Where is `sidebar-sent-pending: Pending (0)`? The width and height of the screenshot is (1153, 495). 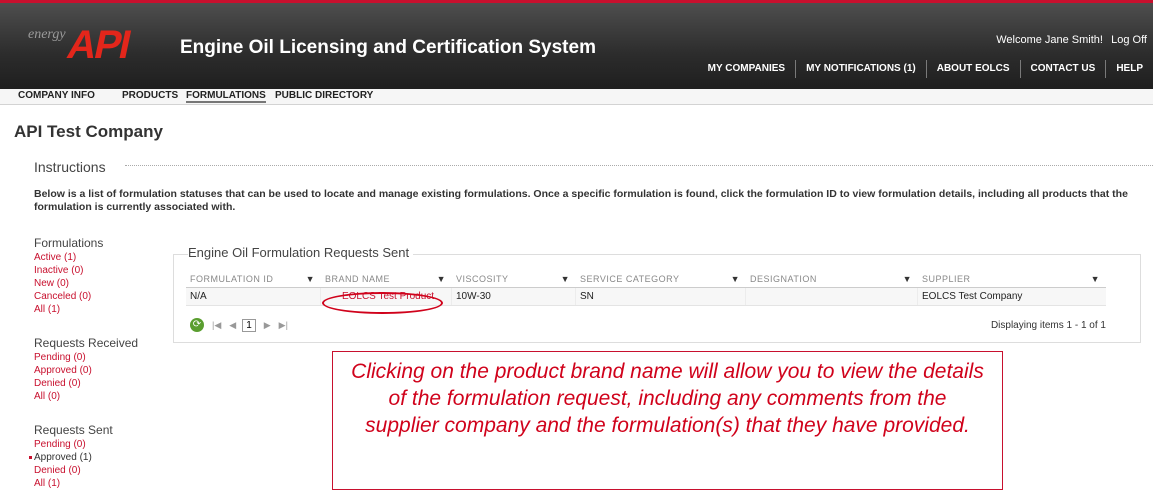
sidebar-sent-pending: Pending (0) is located at coordinates (73, 444).